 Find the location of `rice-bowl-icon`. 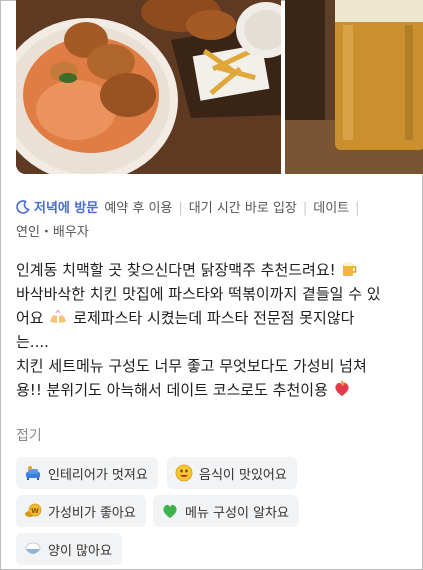

rice-bowl-icon is located at coordinates (33, 548).